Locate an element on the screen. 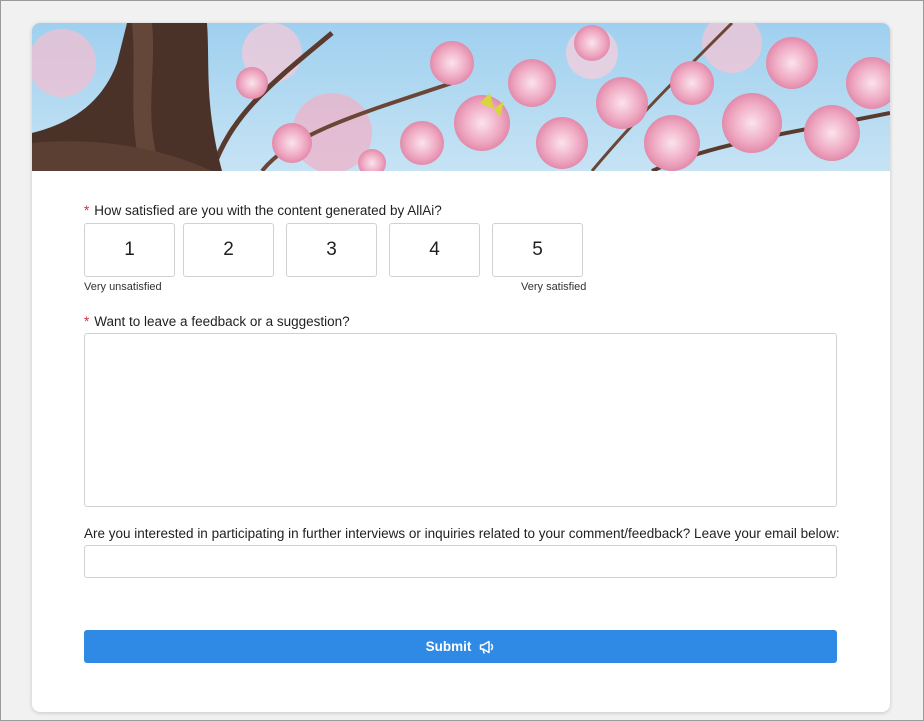 Image resolution: width=924 pixels, height=721 pixels. rating-option-1: 1 is located at coordinates (129, 250).